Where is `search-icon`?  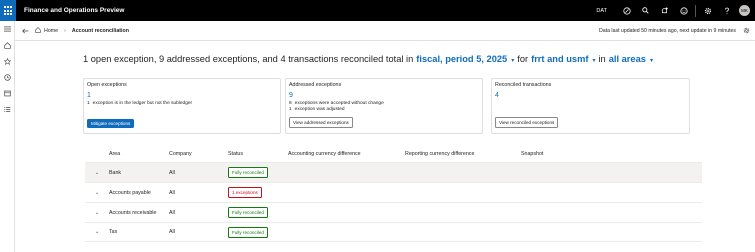 search-icon is located at coordinates (645, 10).